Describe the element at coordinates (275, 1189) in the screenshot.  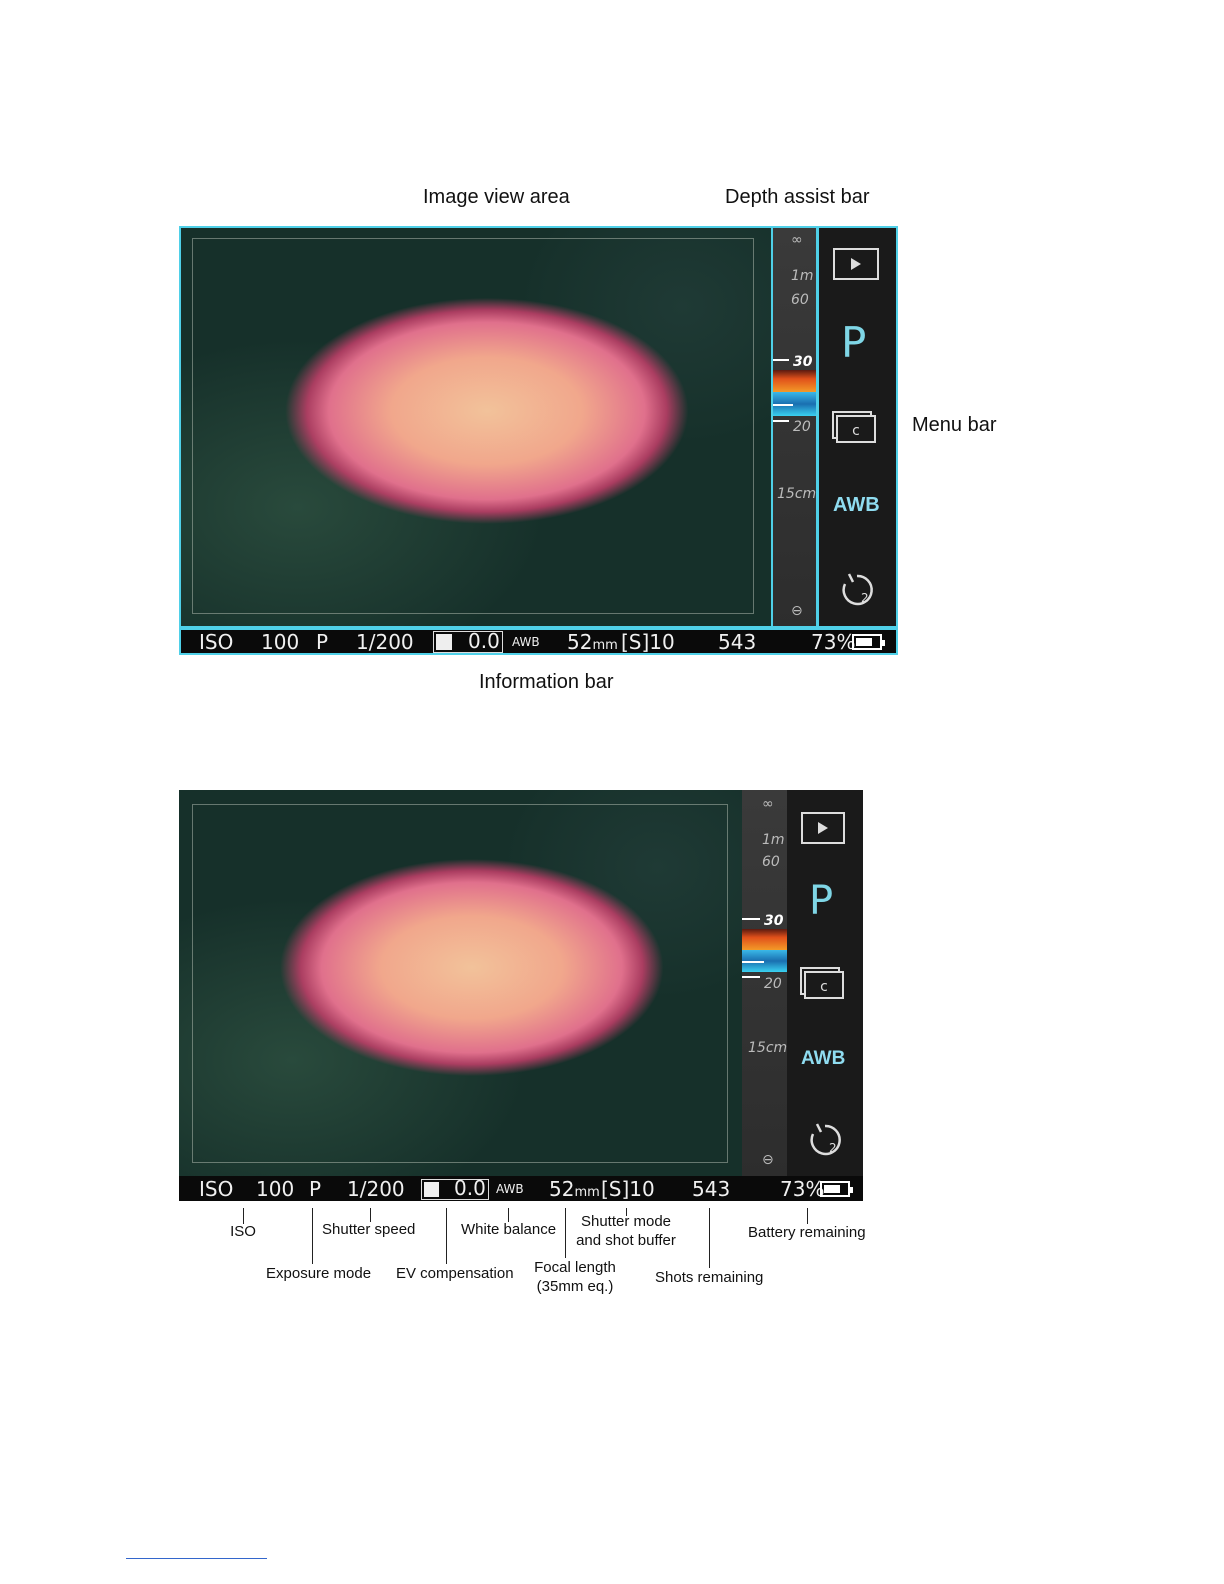
I see `info-iso-value-2: 100` at that location.